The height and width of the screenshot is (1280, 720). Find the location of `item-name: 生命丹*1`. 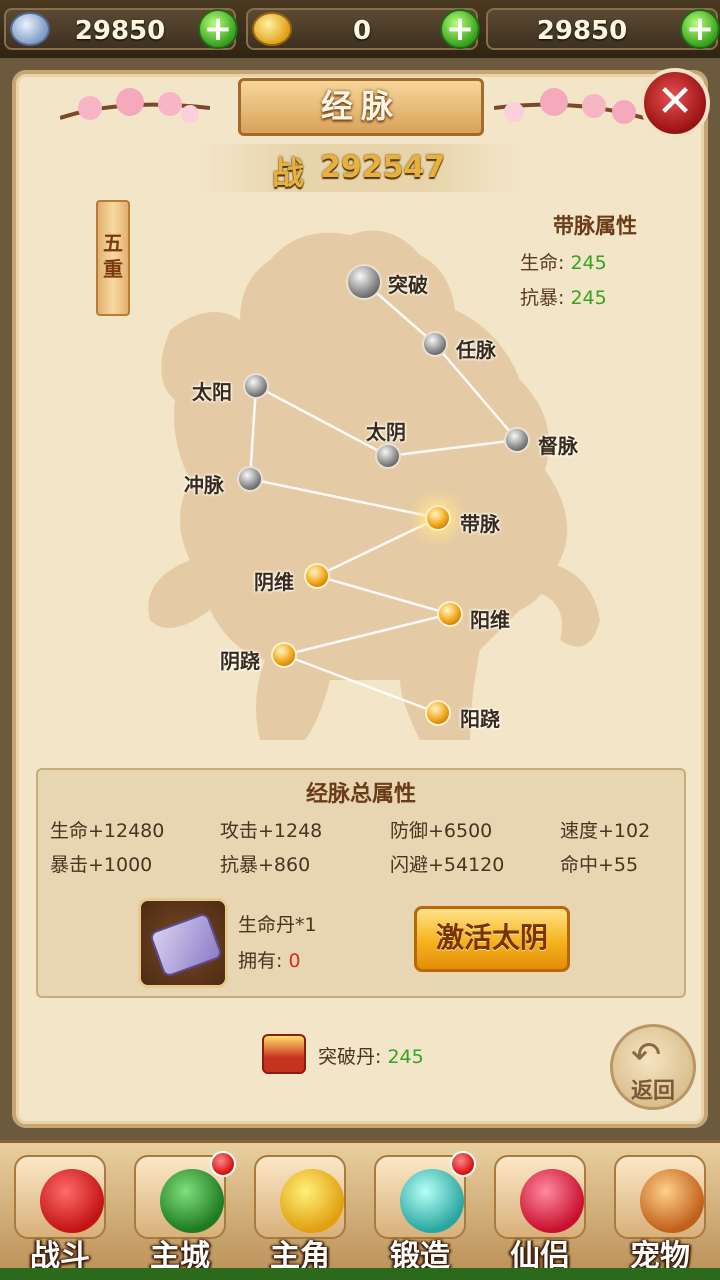

item-name: 生命丹*1 is located at coordinates (277, 925).